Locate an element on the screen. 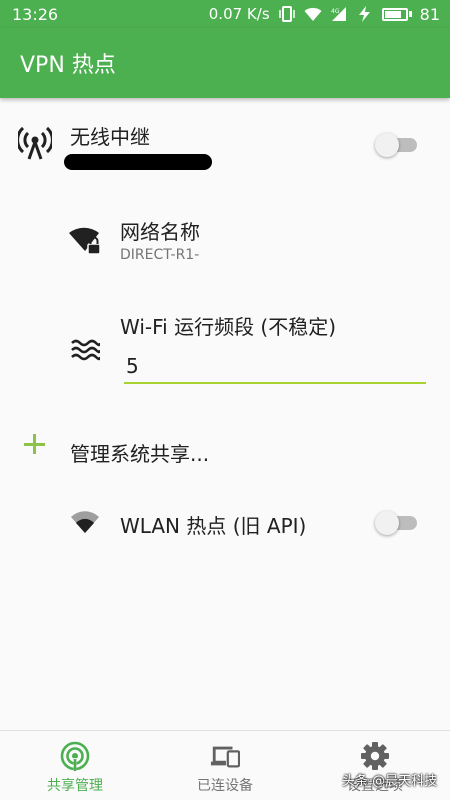  bottom-navigation: 共享管理 已连设备 设置选项 is located at coordinates (225, 765).